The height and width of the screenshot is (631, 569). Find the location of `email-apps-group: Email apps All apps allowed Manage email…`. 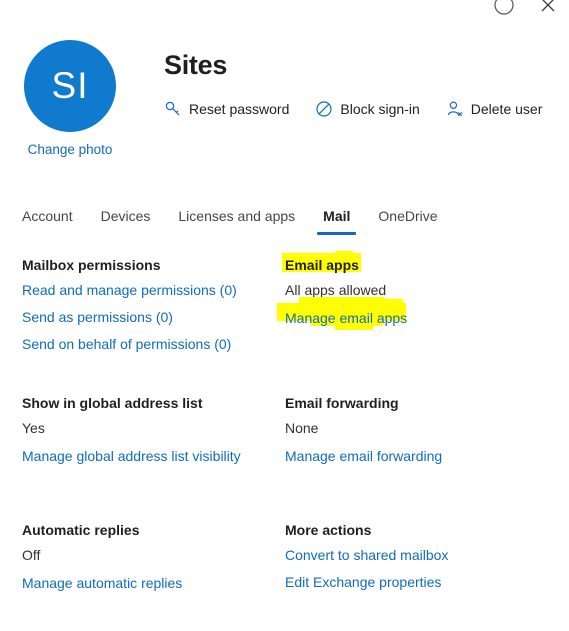

email-apps-group: Email apps All apps allowed Manage email… is located at coordinates (412, 294).